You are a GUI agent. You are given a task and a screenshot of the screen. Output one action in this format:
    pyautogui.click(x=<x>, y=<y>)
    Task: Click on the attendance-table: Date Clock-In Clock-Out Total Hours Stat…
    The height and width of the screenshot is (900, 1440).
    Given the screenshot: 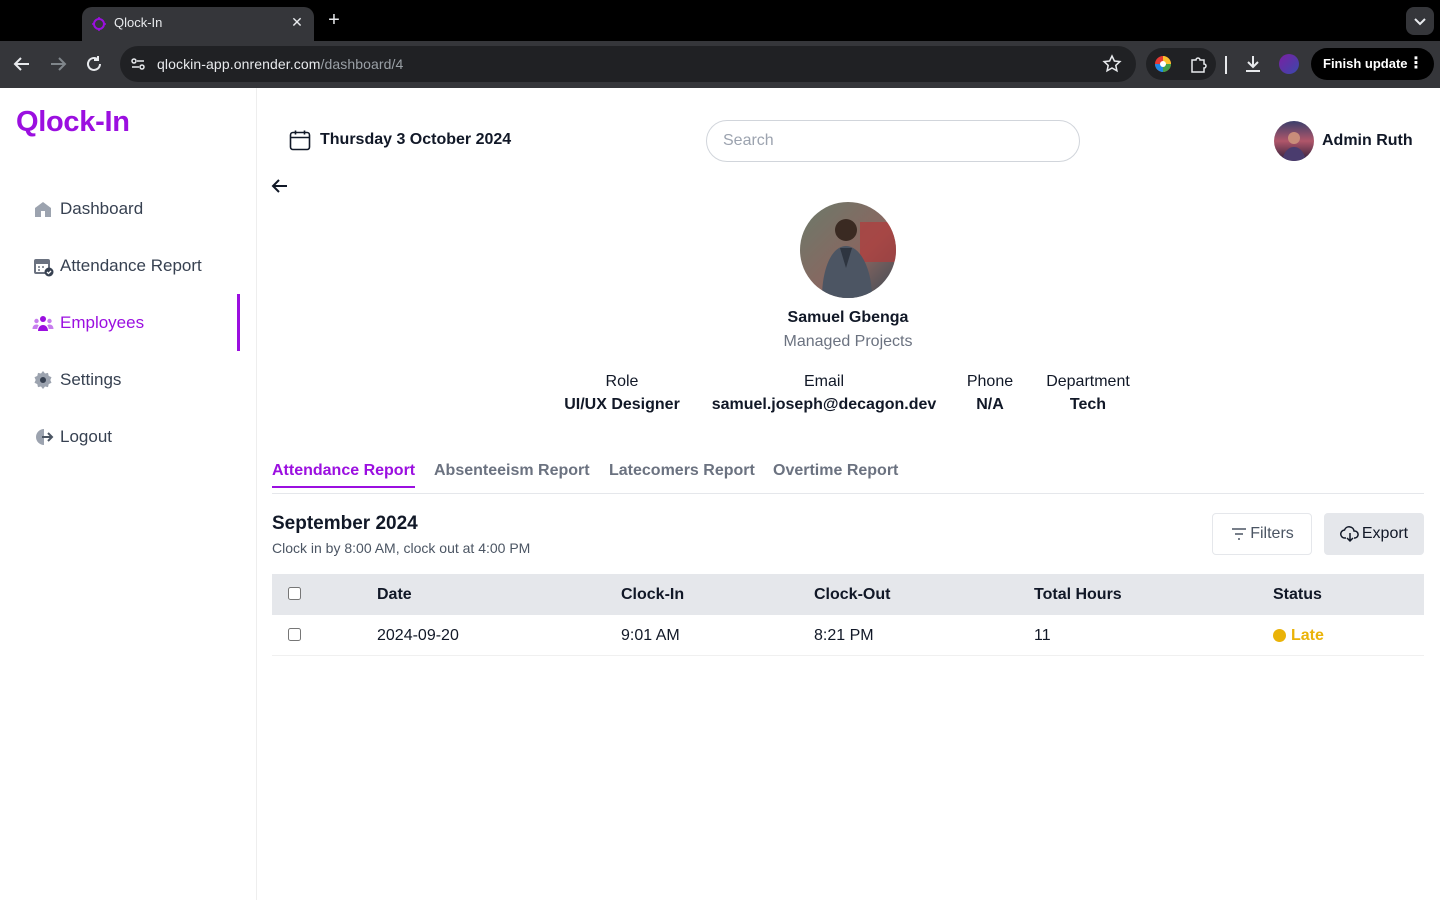 What is the action you would take?
    pyautogui.click(x=848, y=615)
    